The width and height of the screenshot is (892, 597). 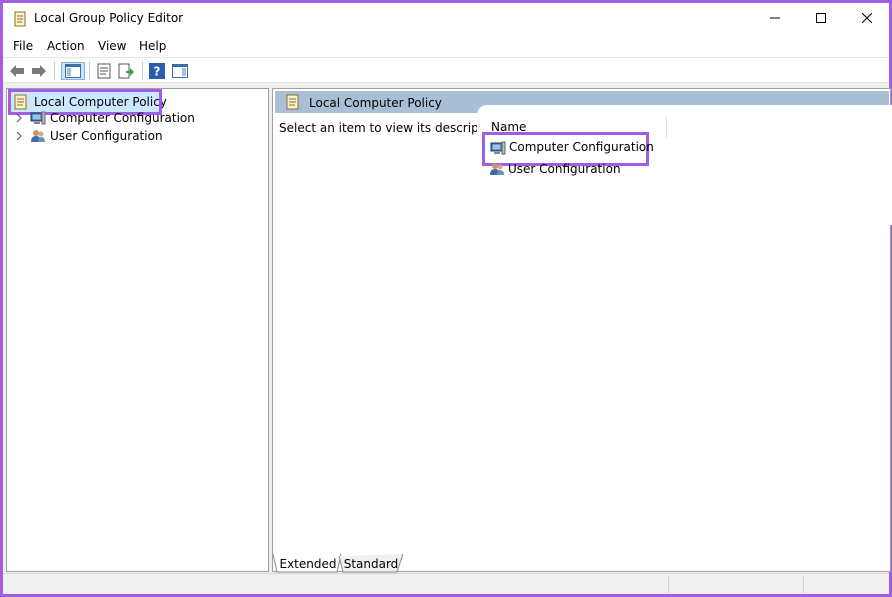 I want to click on close-button, so click(x=867, y=18).